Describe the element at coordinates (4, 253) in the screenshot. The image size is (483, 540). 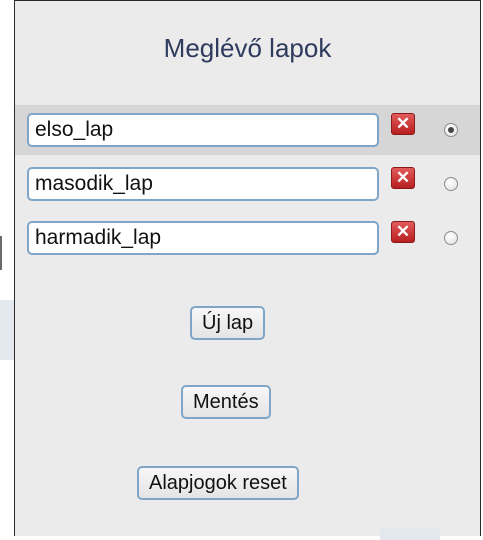
I see `left-edge-glyph` at that location.